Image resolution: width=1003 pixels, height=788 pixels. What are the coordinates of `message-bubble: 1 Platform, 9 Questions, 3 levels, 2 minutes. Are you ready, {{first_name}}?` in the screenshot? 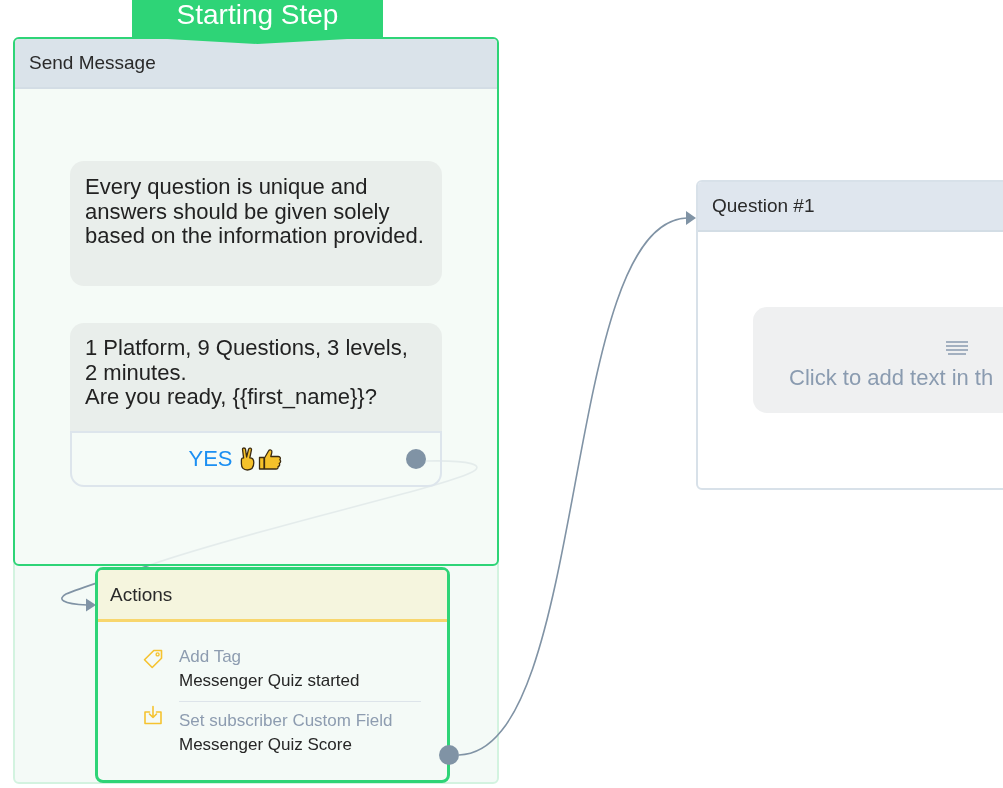 It's located at (256, 377).